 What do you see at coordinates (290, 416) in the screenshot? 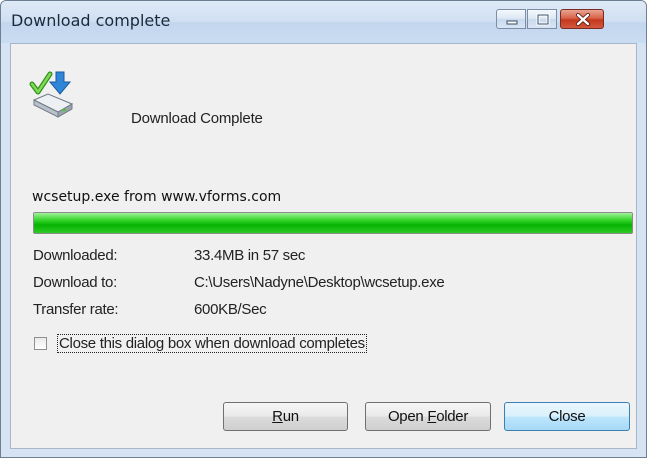
I see `run-label-rest: un` at bounding box center [290, 416].